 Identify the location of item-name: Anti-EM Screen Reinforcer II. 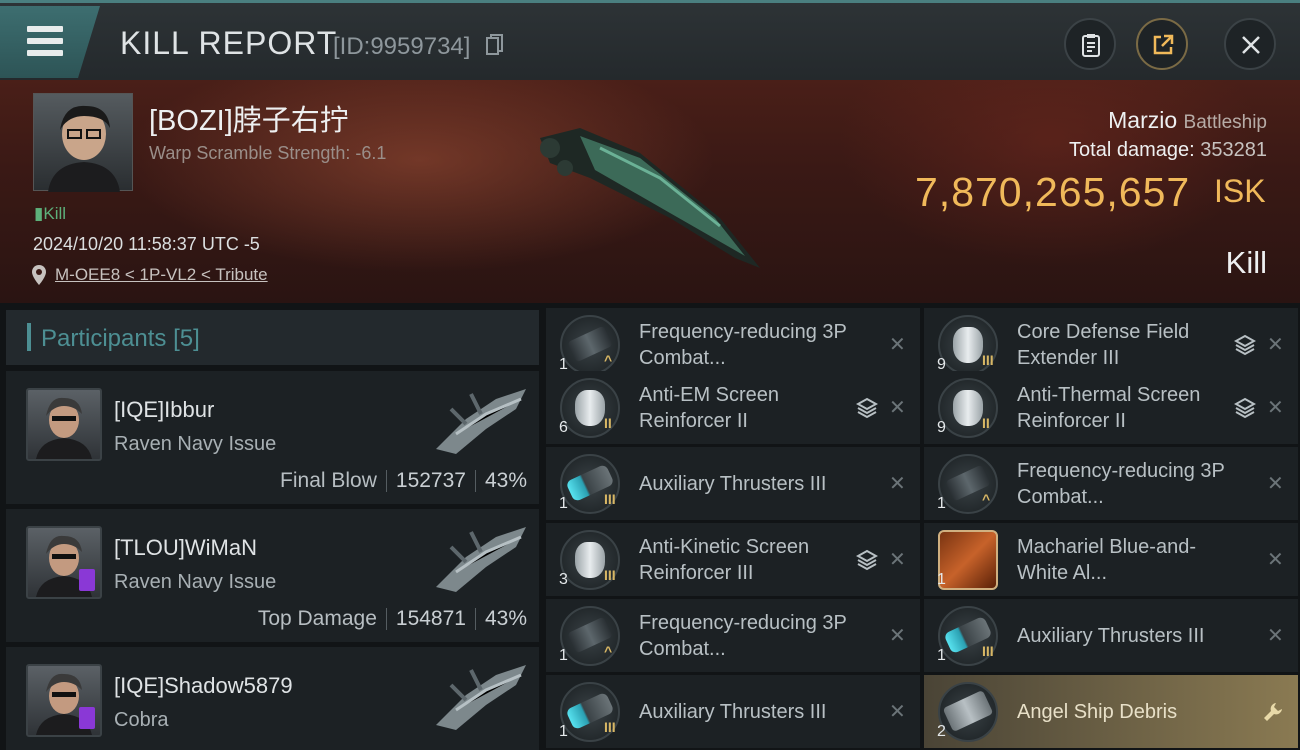
(709, 407).